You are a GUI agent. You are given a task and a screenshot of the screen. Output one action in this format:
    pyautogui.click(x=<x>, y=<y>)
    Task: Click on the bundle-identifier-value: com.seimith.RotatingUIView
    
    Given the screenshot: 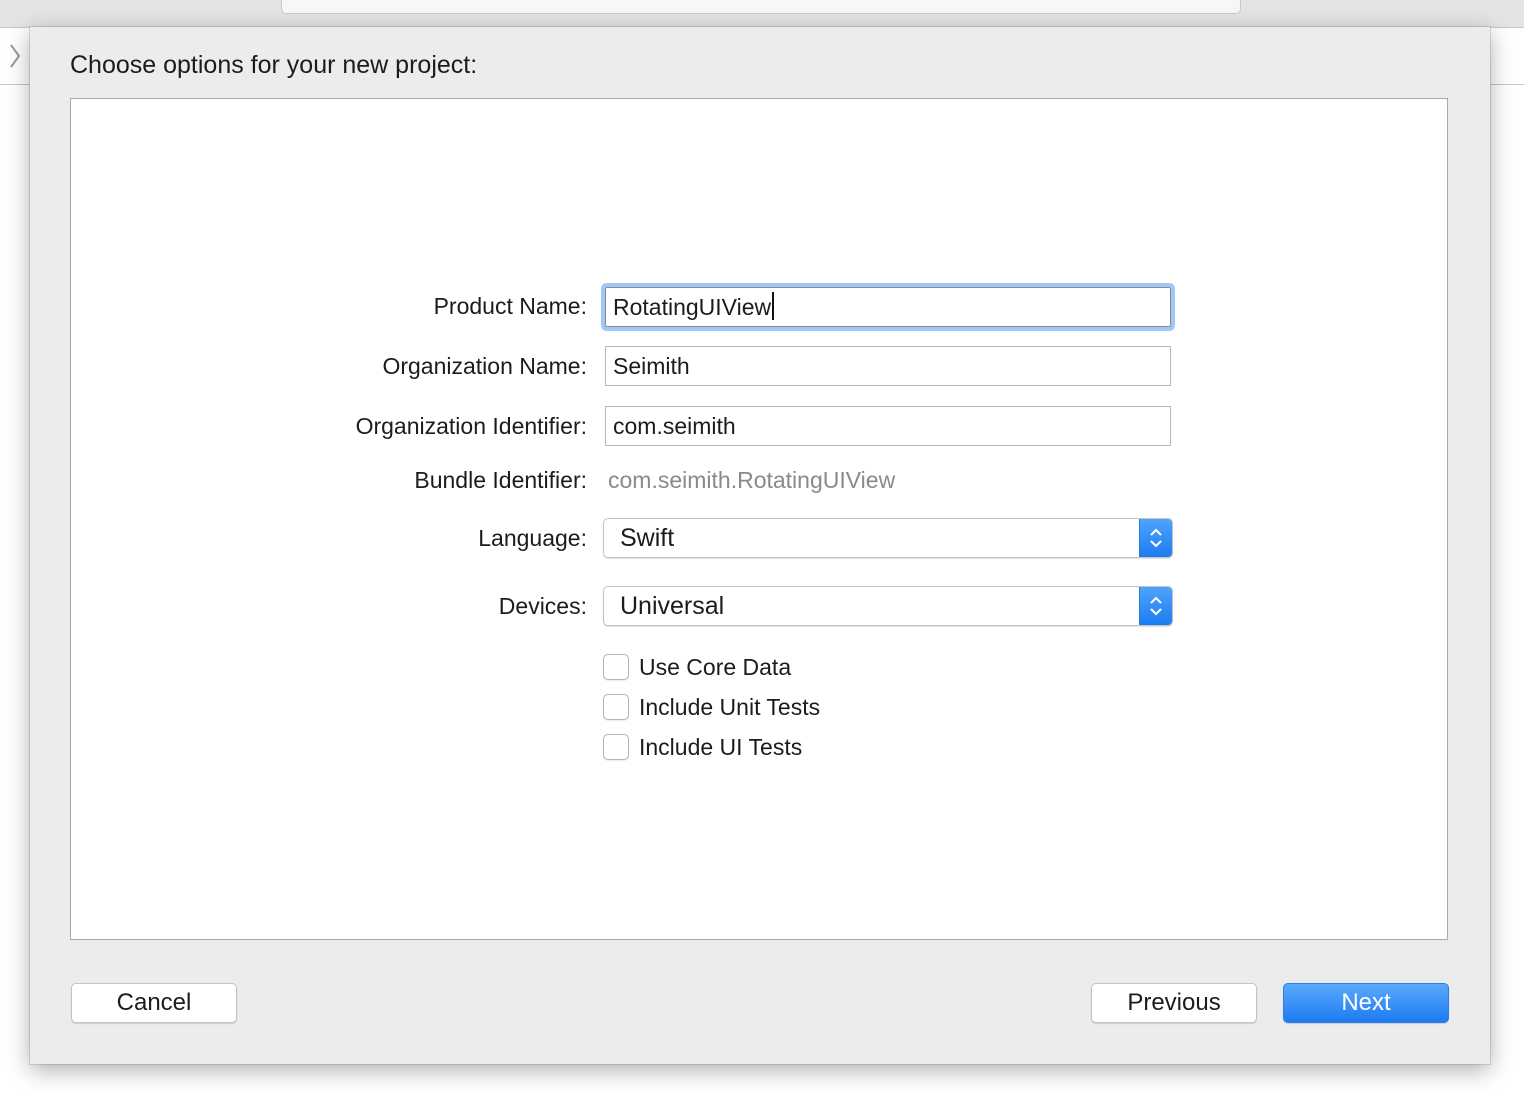 What is the action you would take?
    pyautogui.click(x=752, y=480)
    